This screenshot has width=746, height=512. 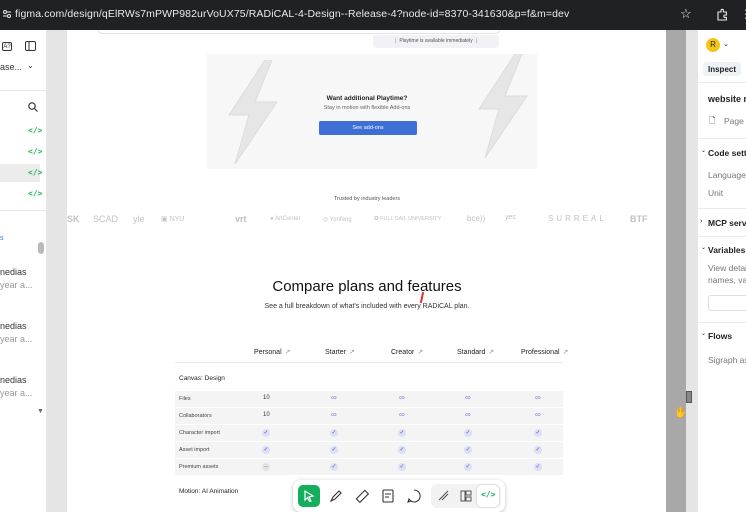 I want to click on logo: ✪ FULL SAIL UNIVERSITY, so click(x=408, y=219).